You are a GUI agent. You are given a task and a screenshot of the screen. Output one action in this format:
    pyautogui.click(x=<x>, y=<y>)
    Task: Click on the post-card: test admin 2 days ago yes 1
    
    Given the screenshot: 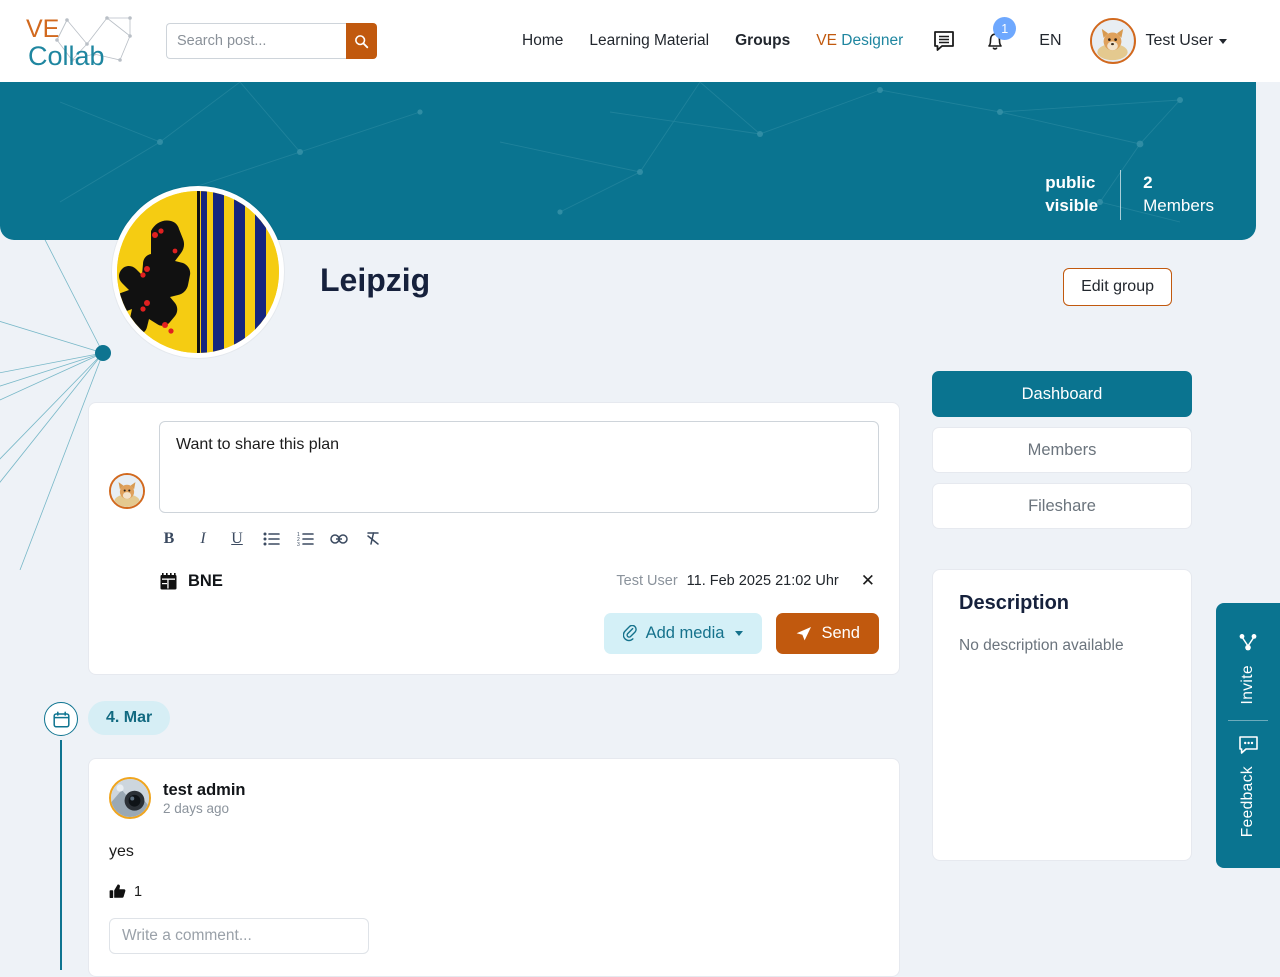 What is the action you would take?
    pyautogui.click(x=494, y=867)
    